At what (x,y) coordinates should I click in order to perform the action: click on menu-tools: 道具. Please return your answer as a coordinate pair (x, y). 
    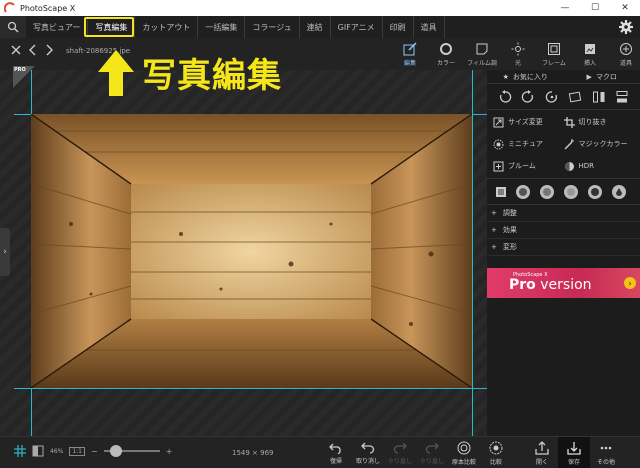
    Looking at the image, I should click on (429, 27).